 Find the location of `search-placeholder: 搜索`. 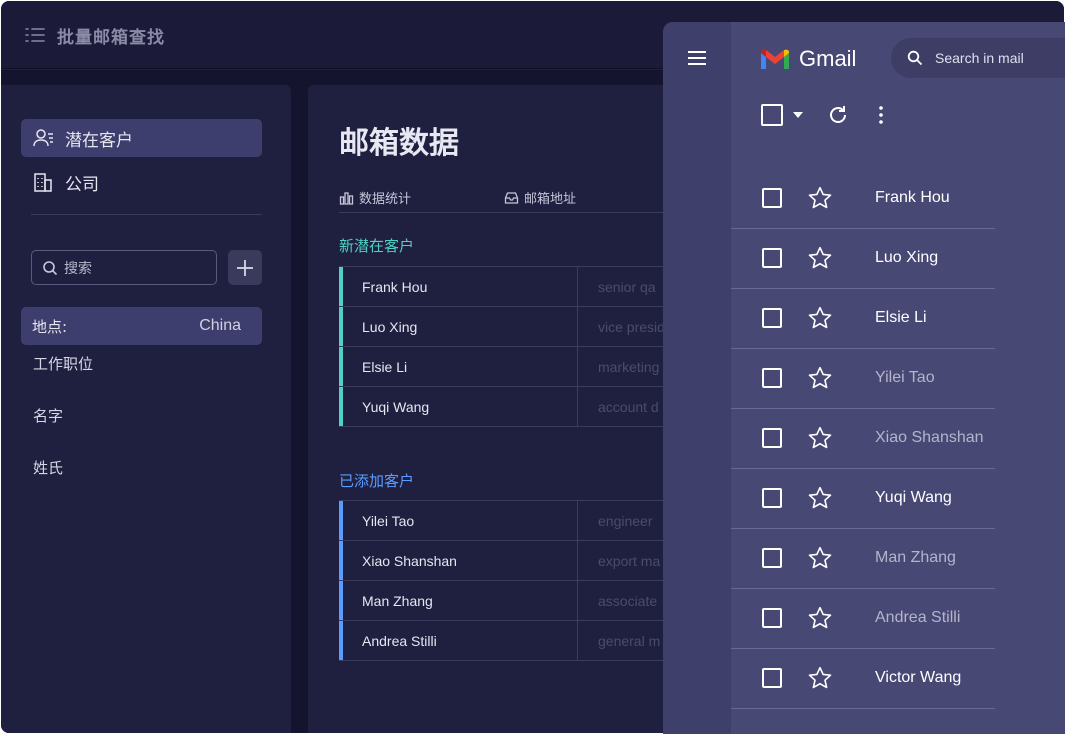

search-placeholder: 搜索 is located at coordinates (78, 268).